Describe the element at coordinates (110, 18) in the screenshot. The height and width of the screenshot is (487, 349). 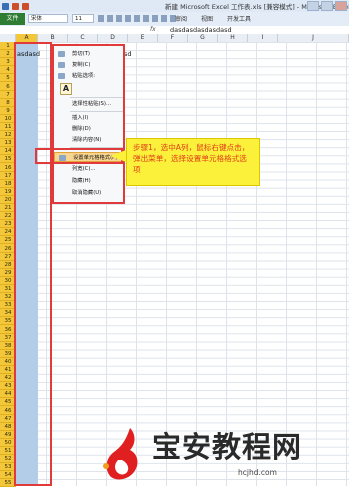
I see `italic-icon` at that location.